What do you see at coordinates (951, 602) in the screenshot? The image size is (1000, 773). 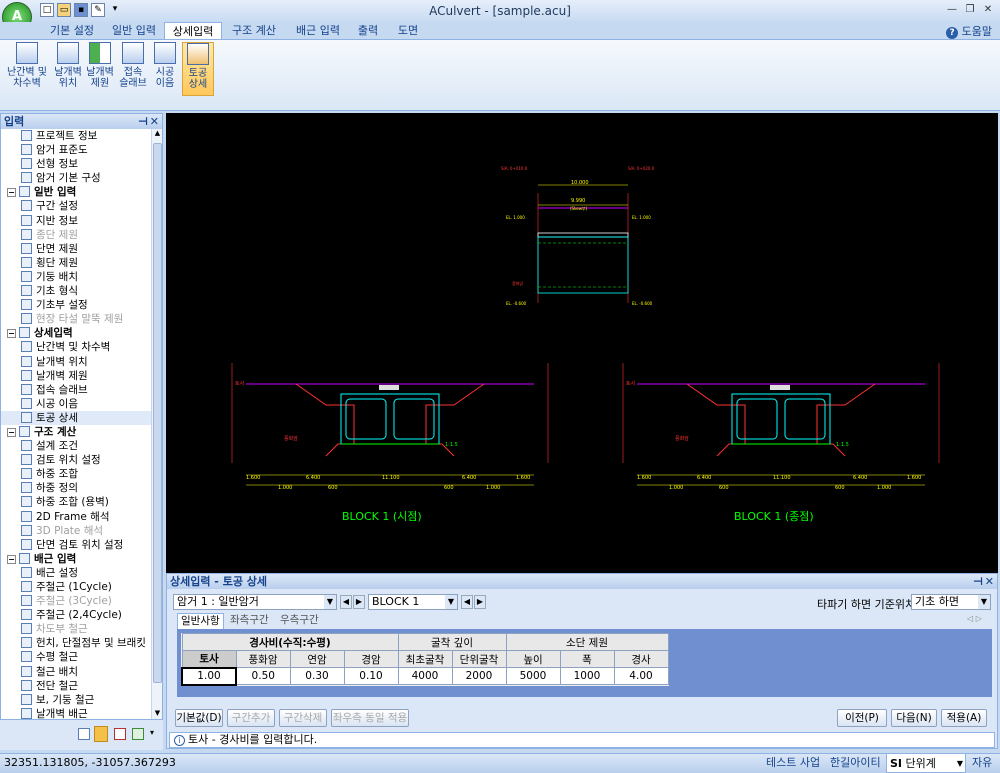 I see `reference-position-select: 기초 하면 ▼` at bounding box center [951, 602].